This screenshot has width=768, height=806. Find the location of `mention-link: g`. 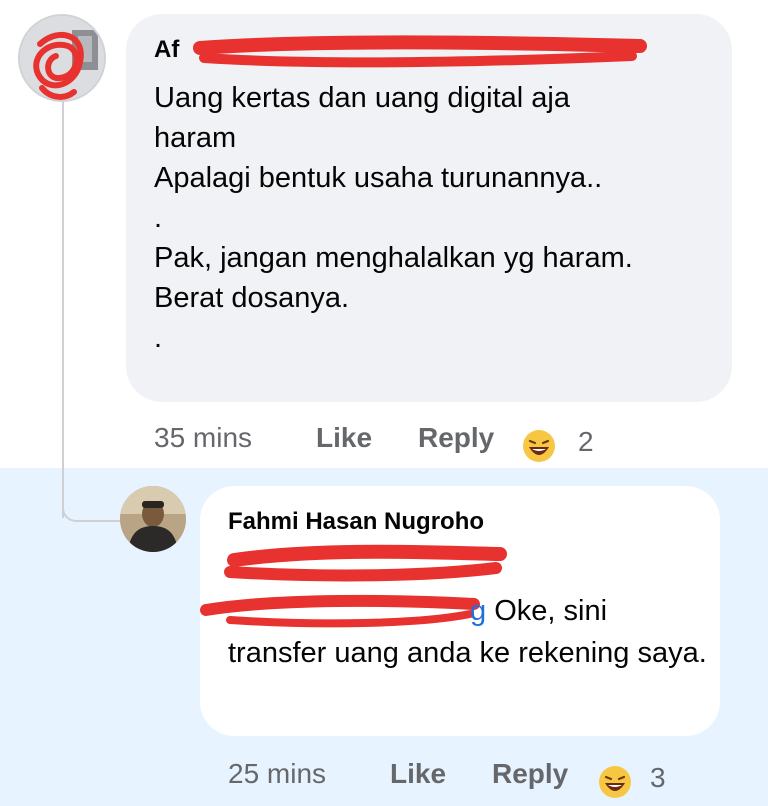

mention-link: g is located at coordinates (478, 611).